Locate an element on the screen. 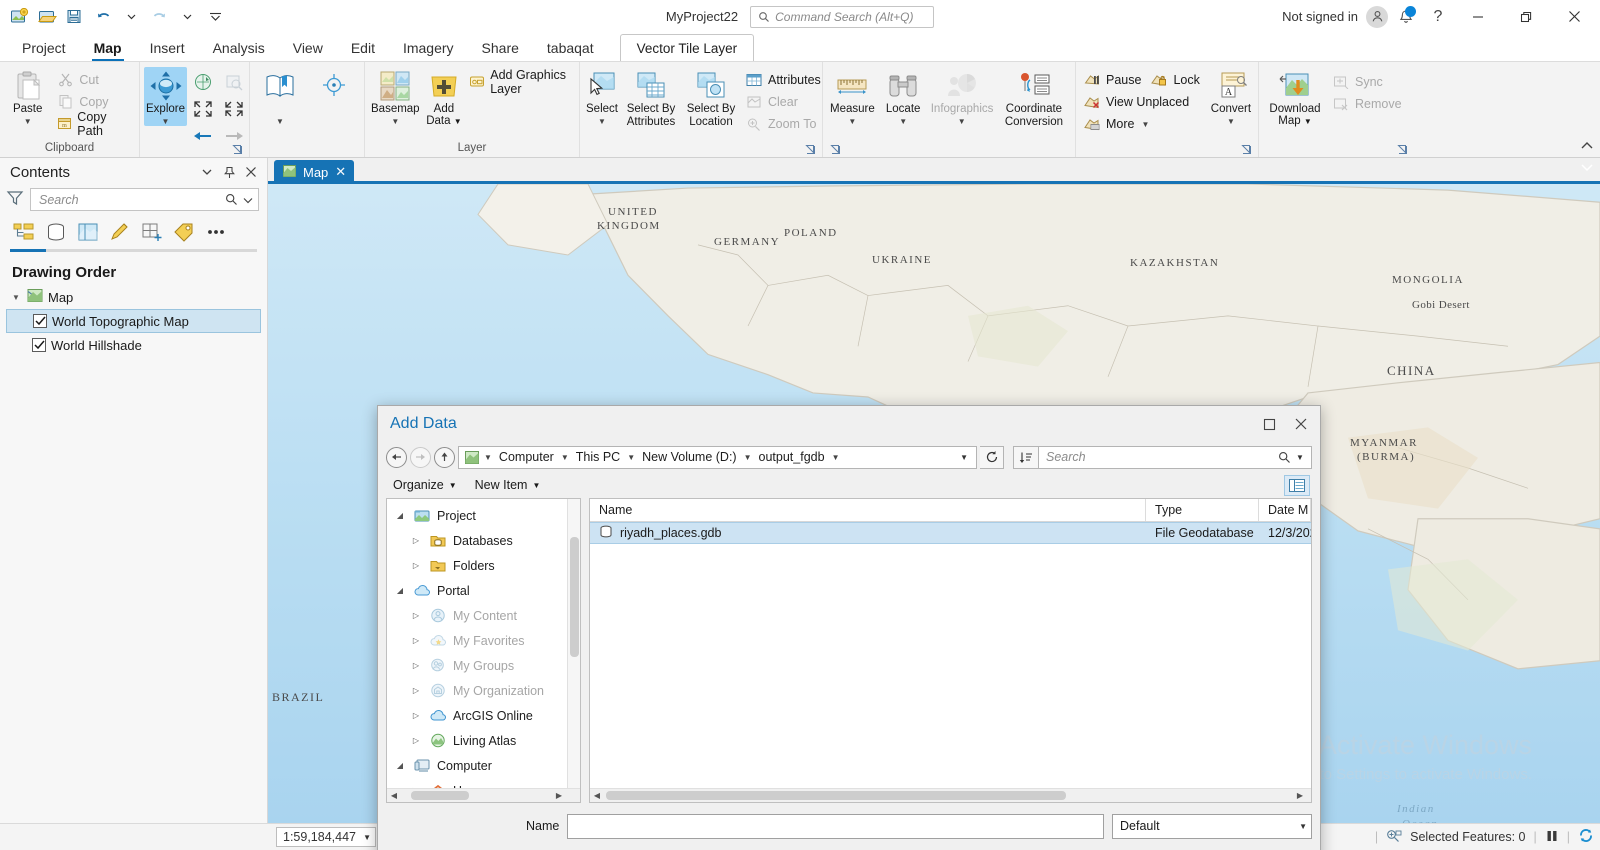  list-by-labeling-icon is located at coordinates (184, 232).